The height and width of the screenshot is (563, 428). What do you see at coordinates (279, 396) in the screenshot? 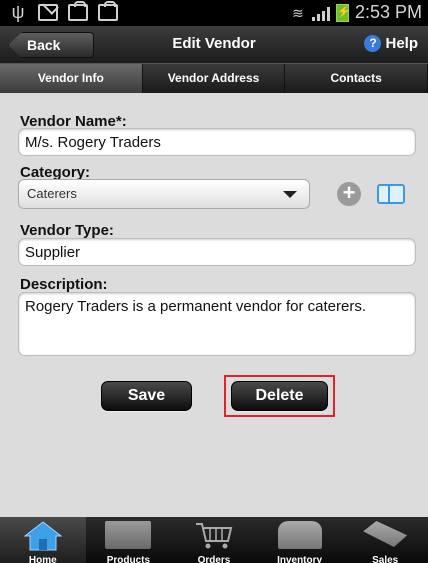
I see `delete-highlight-box` at bounding box center [279, 396].